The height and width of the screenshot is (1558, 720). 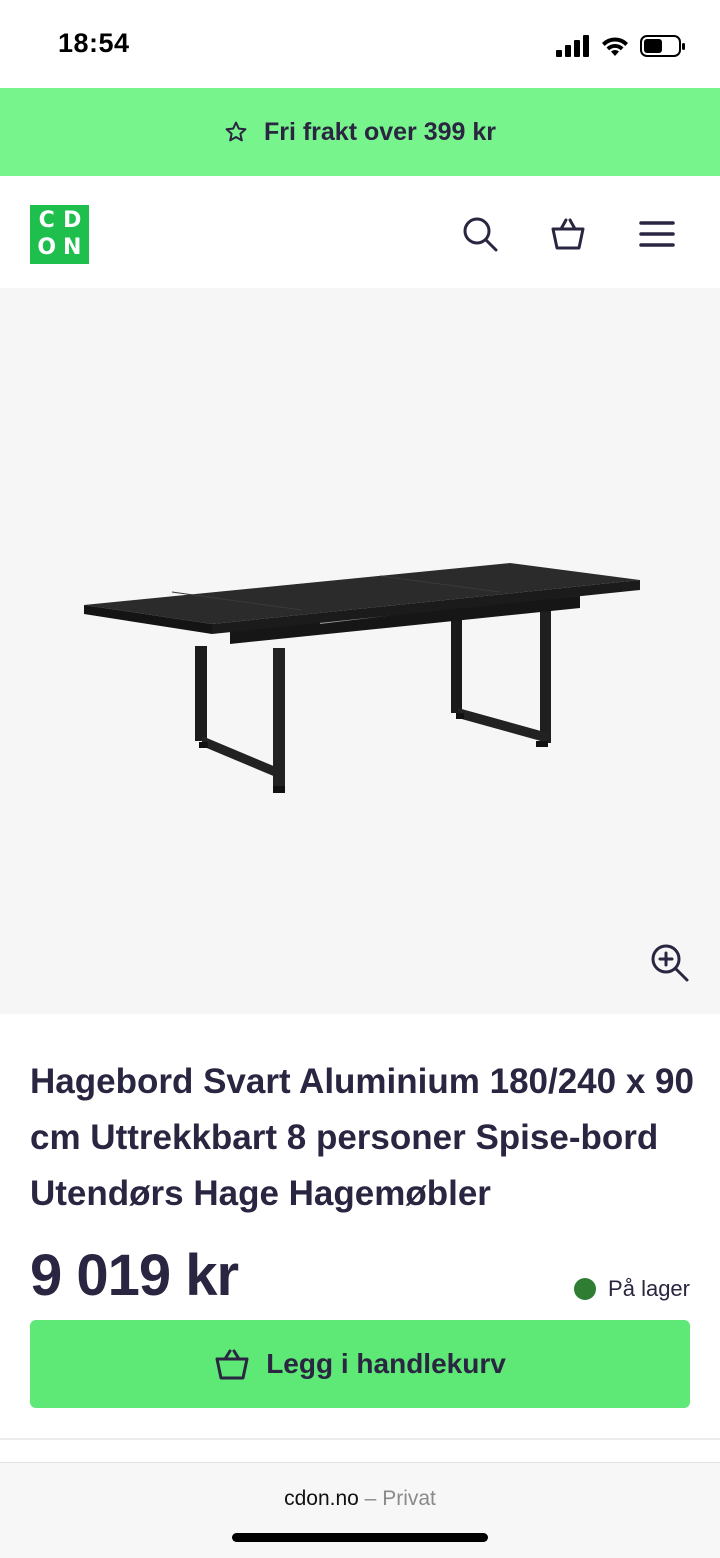 What do you see at coordinates (360, 1537) in the screenshot?
I see `home-indicator` at bounding box center [360, 1537].